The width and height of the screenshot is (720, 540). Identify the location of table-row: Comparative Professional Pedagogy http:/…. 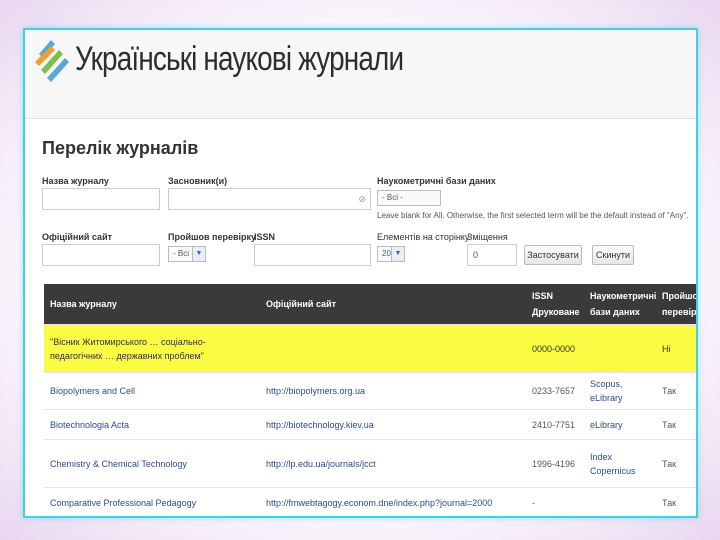
(370, 501).